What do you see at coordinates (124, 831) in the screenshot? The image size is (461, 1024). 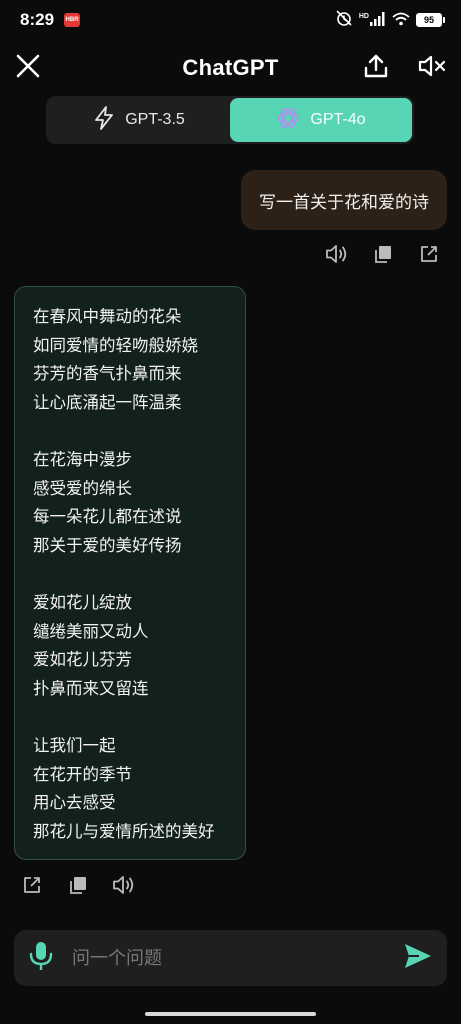 I see `poem-line: 那花儿与爱情所述的美好` at bounding box center [124, 831].